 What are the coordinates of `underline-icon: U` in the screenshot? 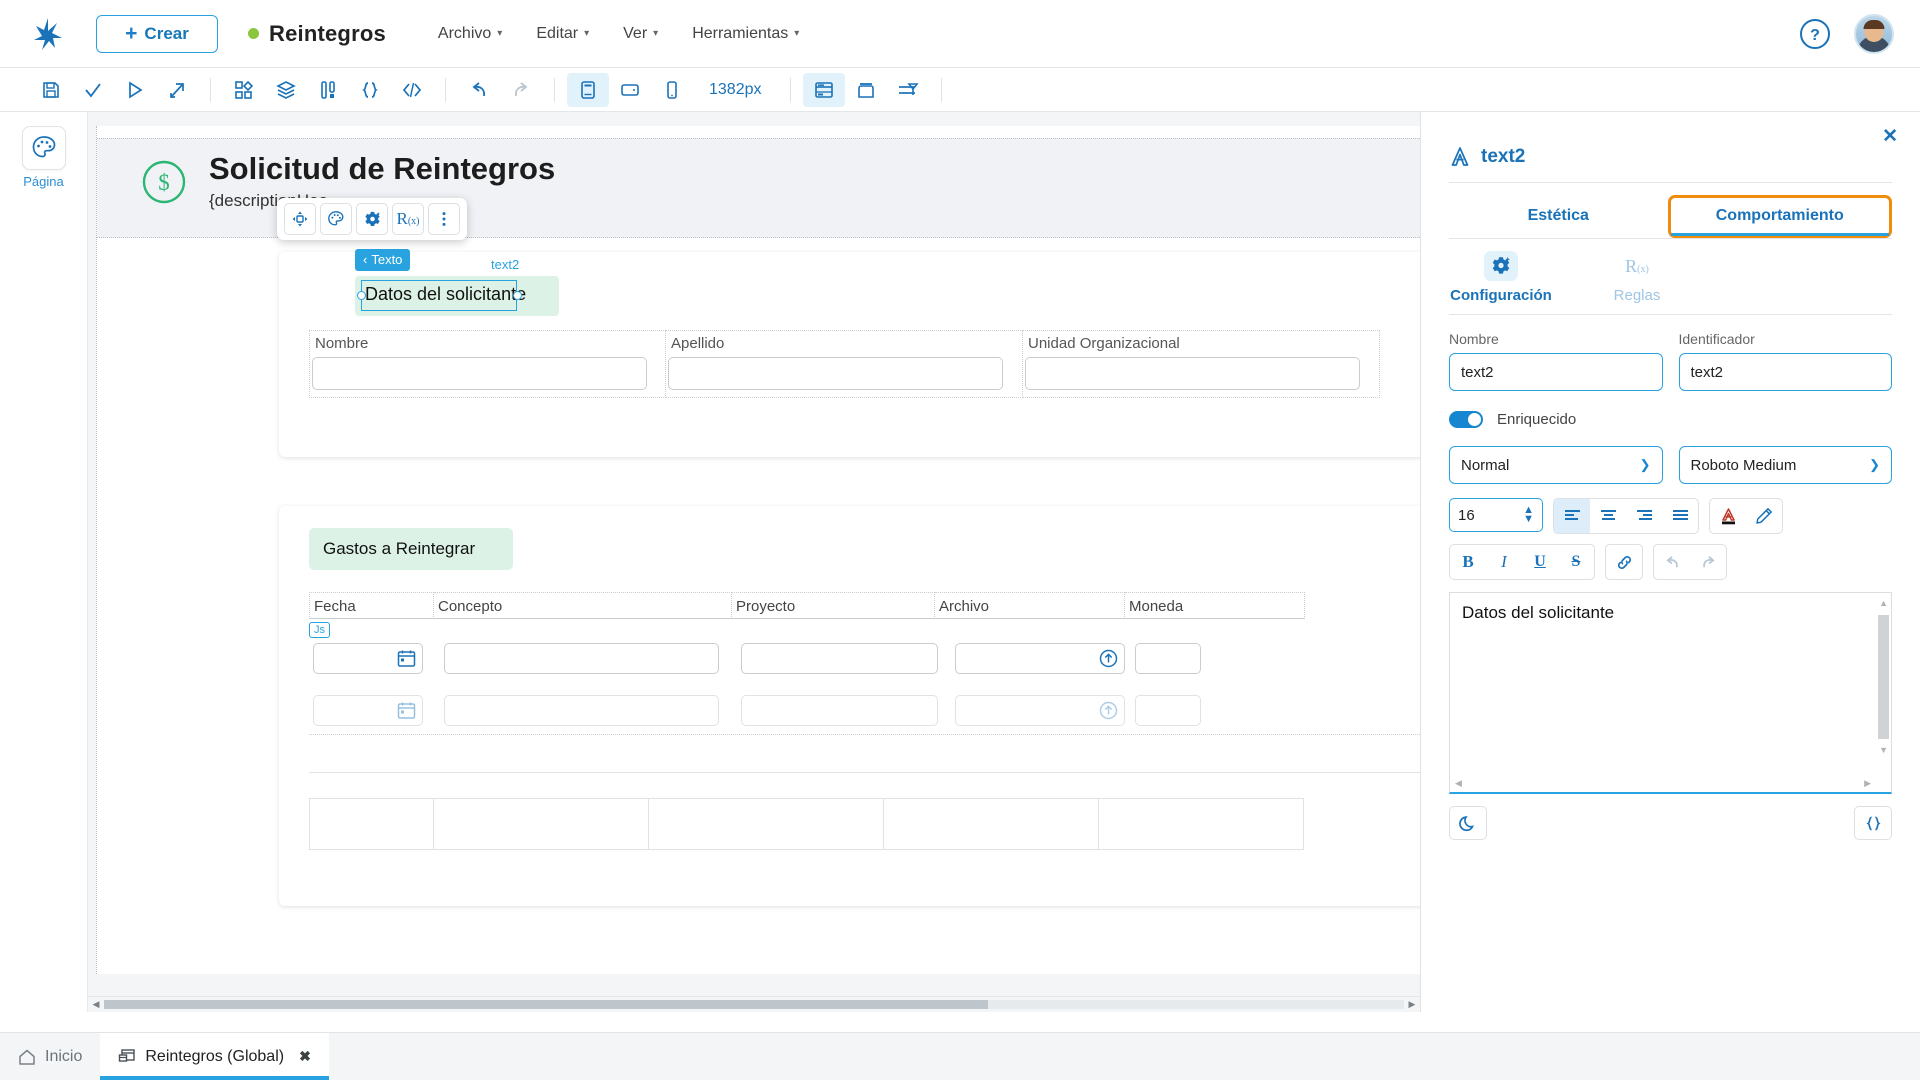 It's located at (1540, 562).